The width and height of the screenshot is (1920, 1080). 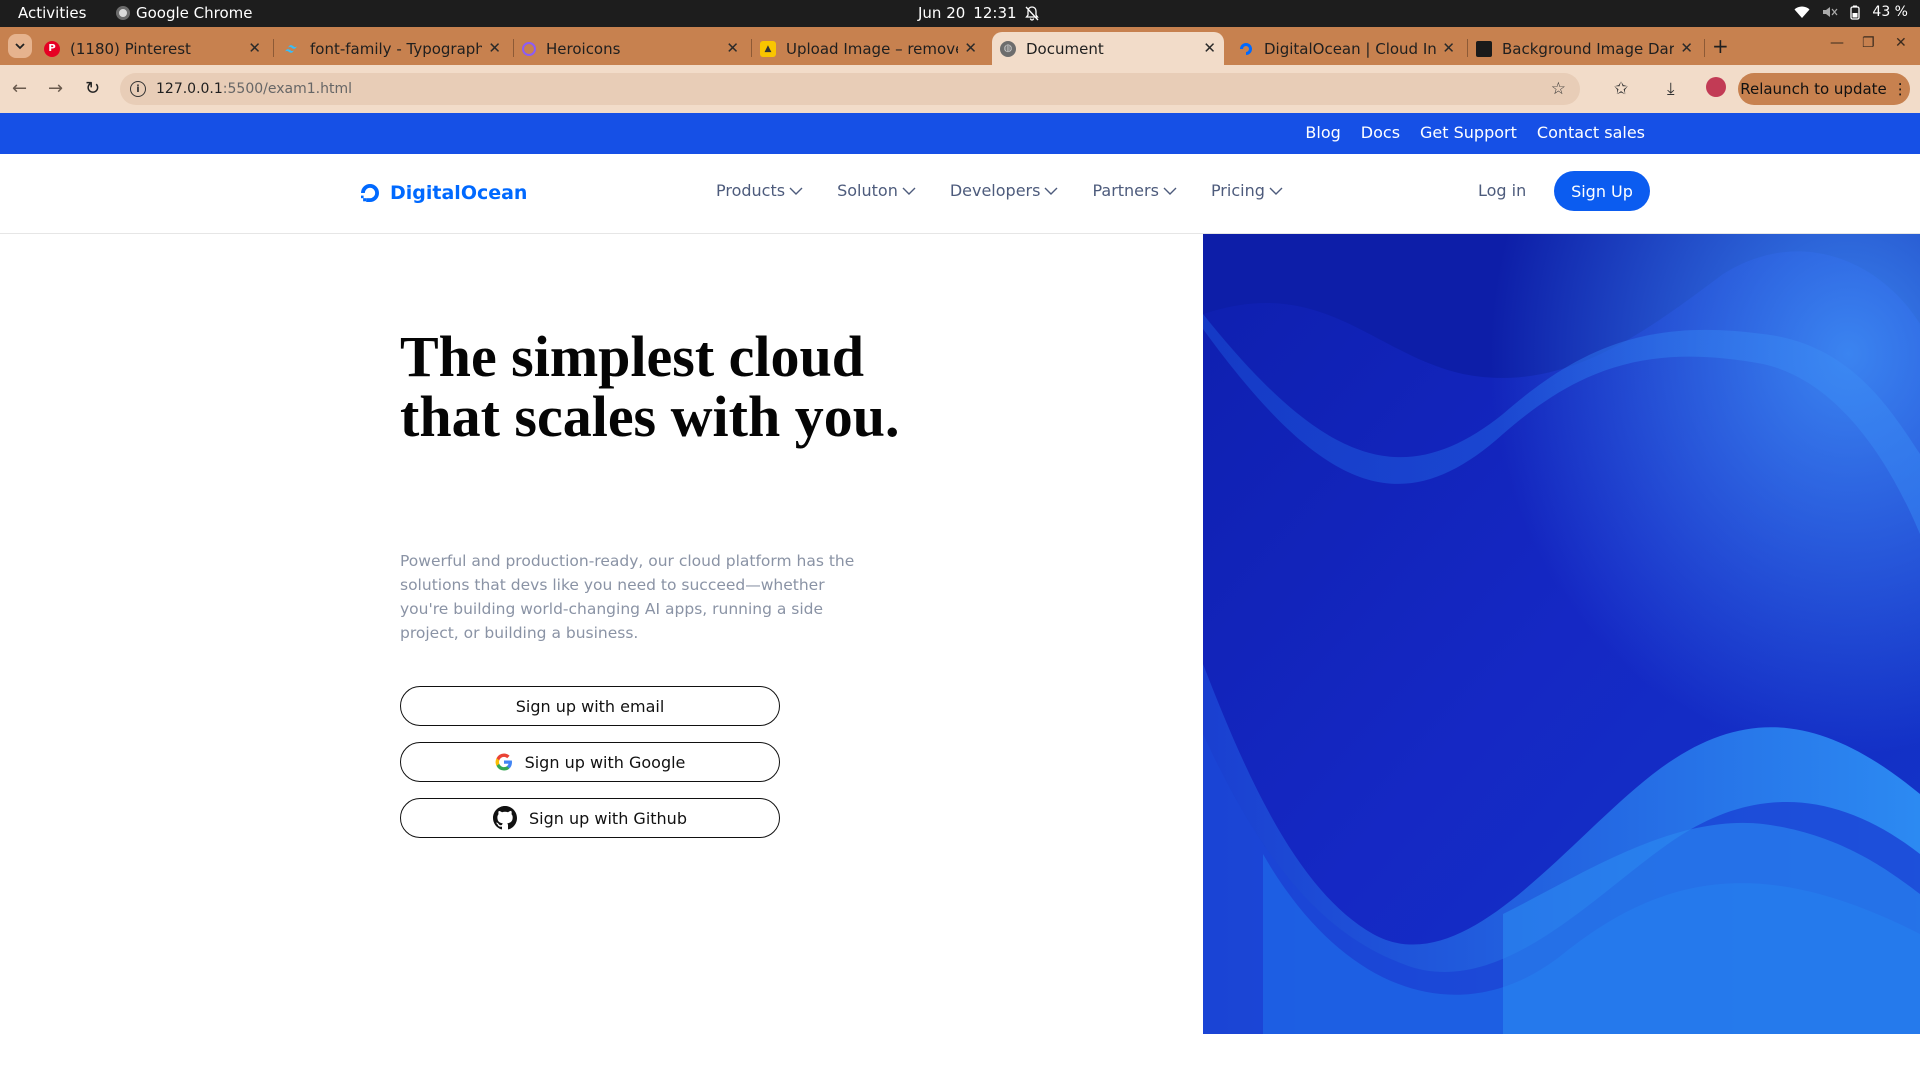 I want to click on clock: Jun 20 12:31, so click(x=978, y=13).